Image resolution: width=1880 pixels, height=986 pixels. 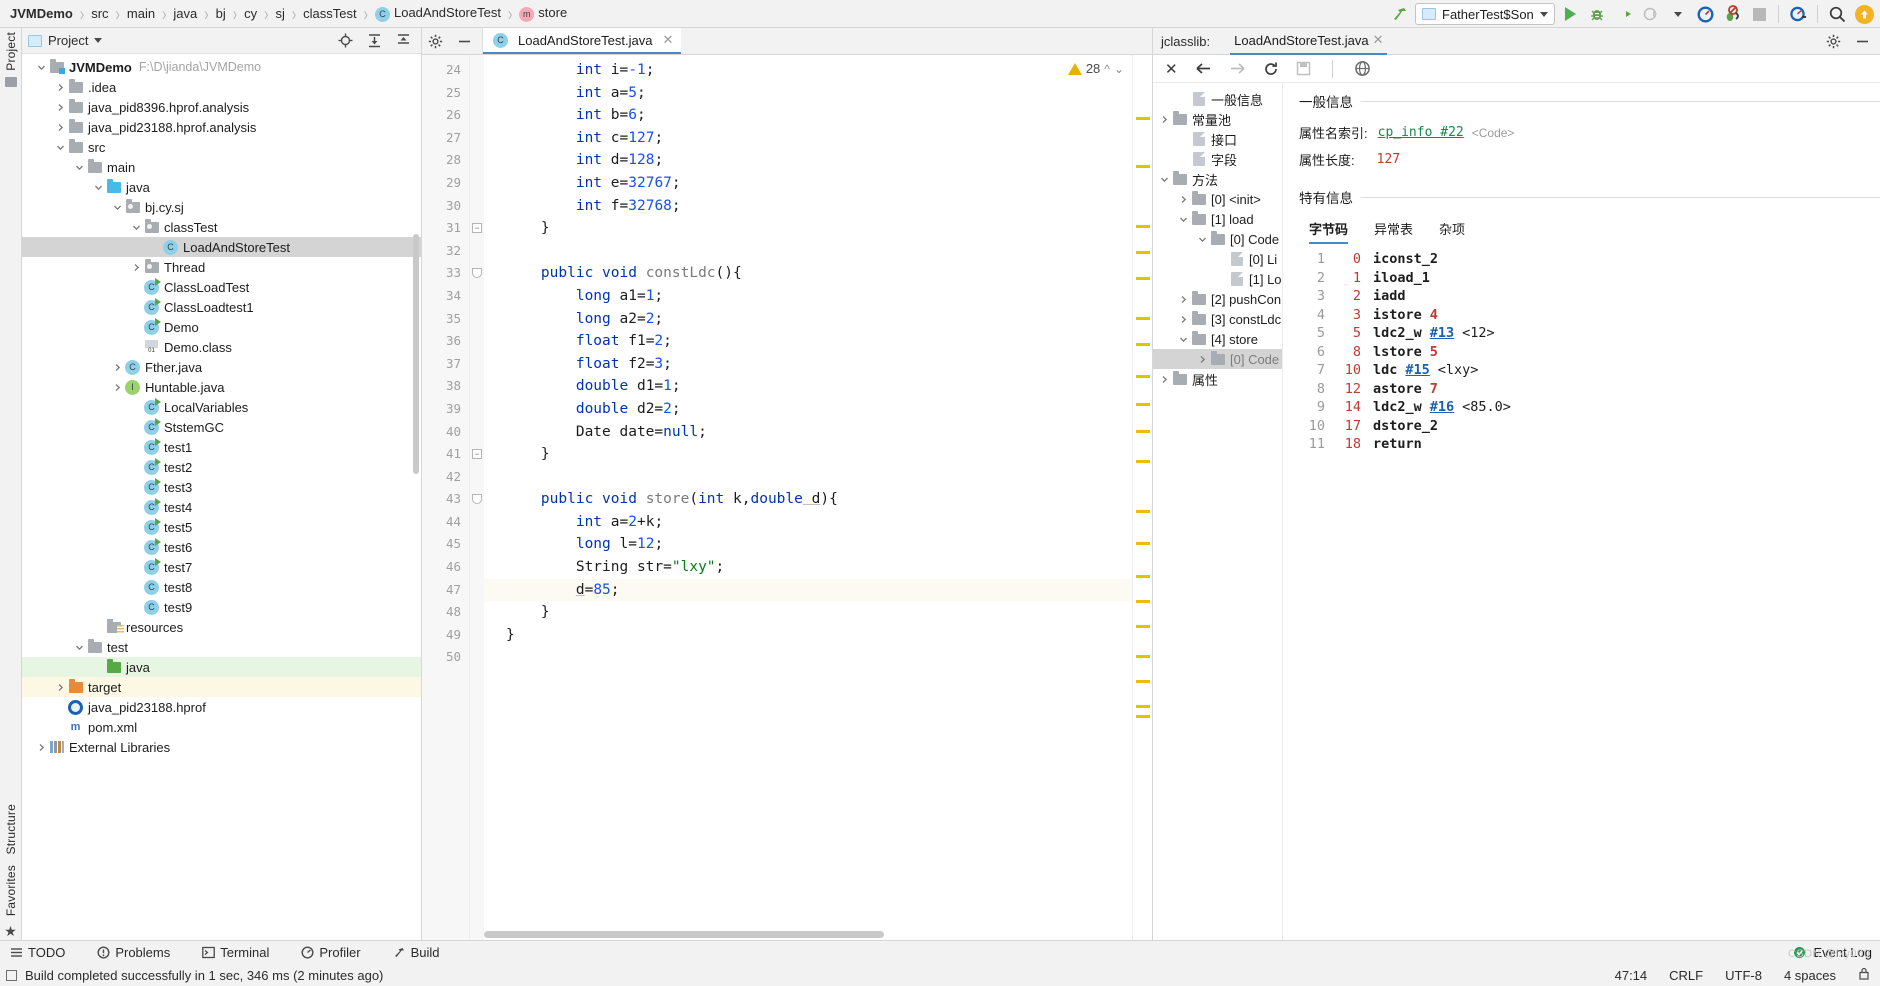 I want to click on jclasslib-node--: 一般信息, so click(x=1217, y=99).